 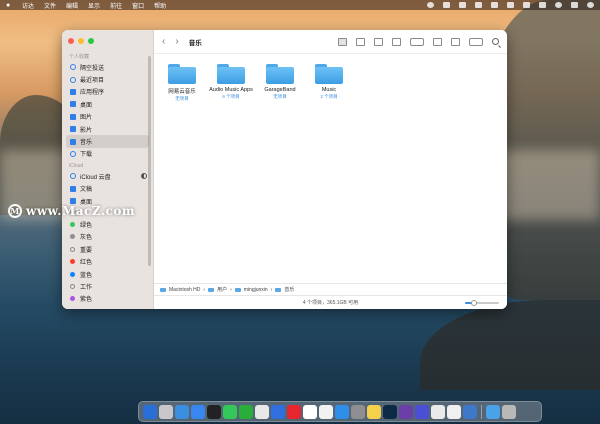 I want to click on apple-menu-icon: ●, so click(x=9, y=5).